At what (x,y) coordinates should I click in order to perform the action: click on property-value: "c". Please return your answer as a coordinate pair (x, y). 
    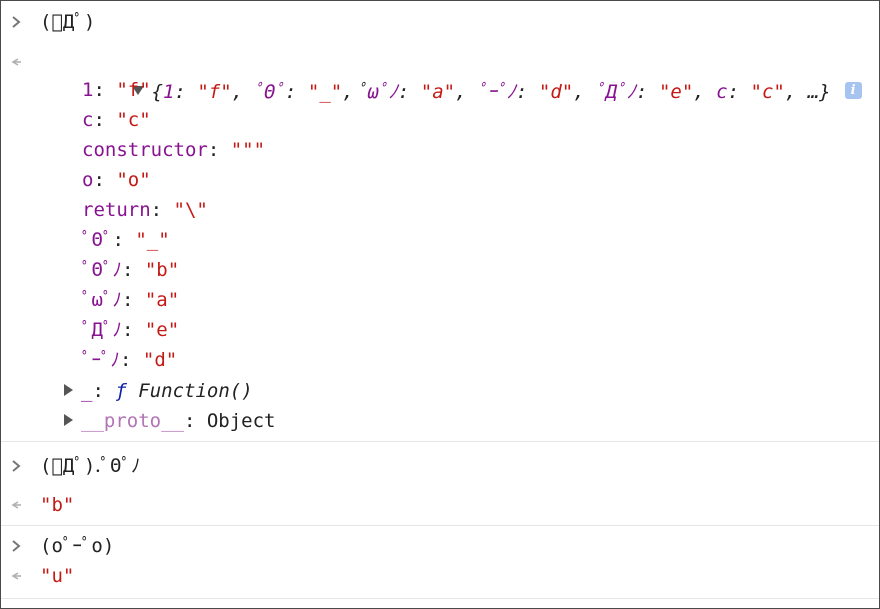
    Looking at the image, I should click on (133, 120).